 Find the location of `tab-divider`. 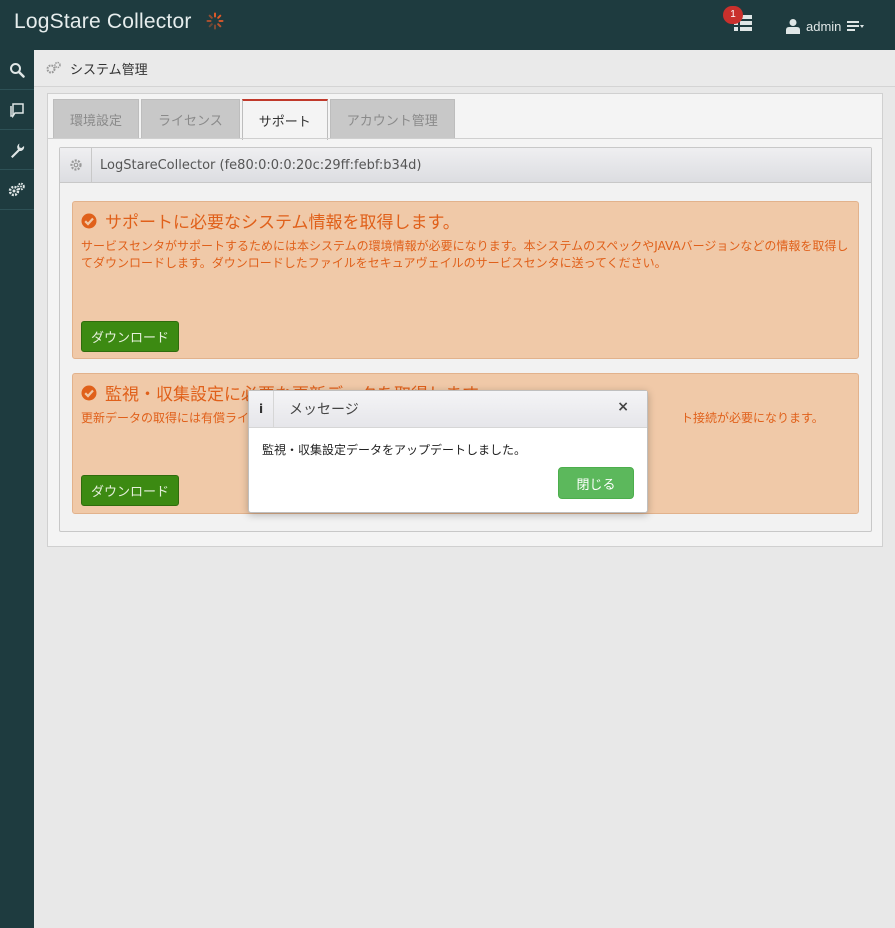

tab-divider is located at coordinates (465, 138).